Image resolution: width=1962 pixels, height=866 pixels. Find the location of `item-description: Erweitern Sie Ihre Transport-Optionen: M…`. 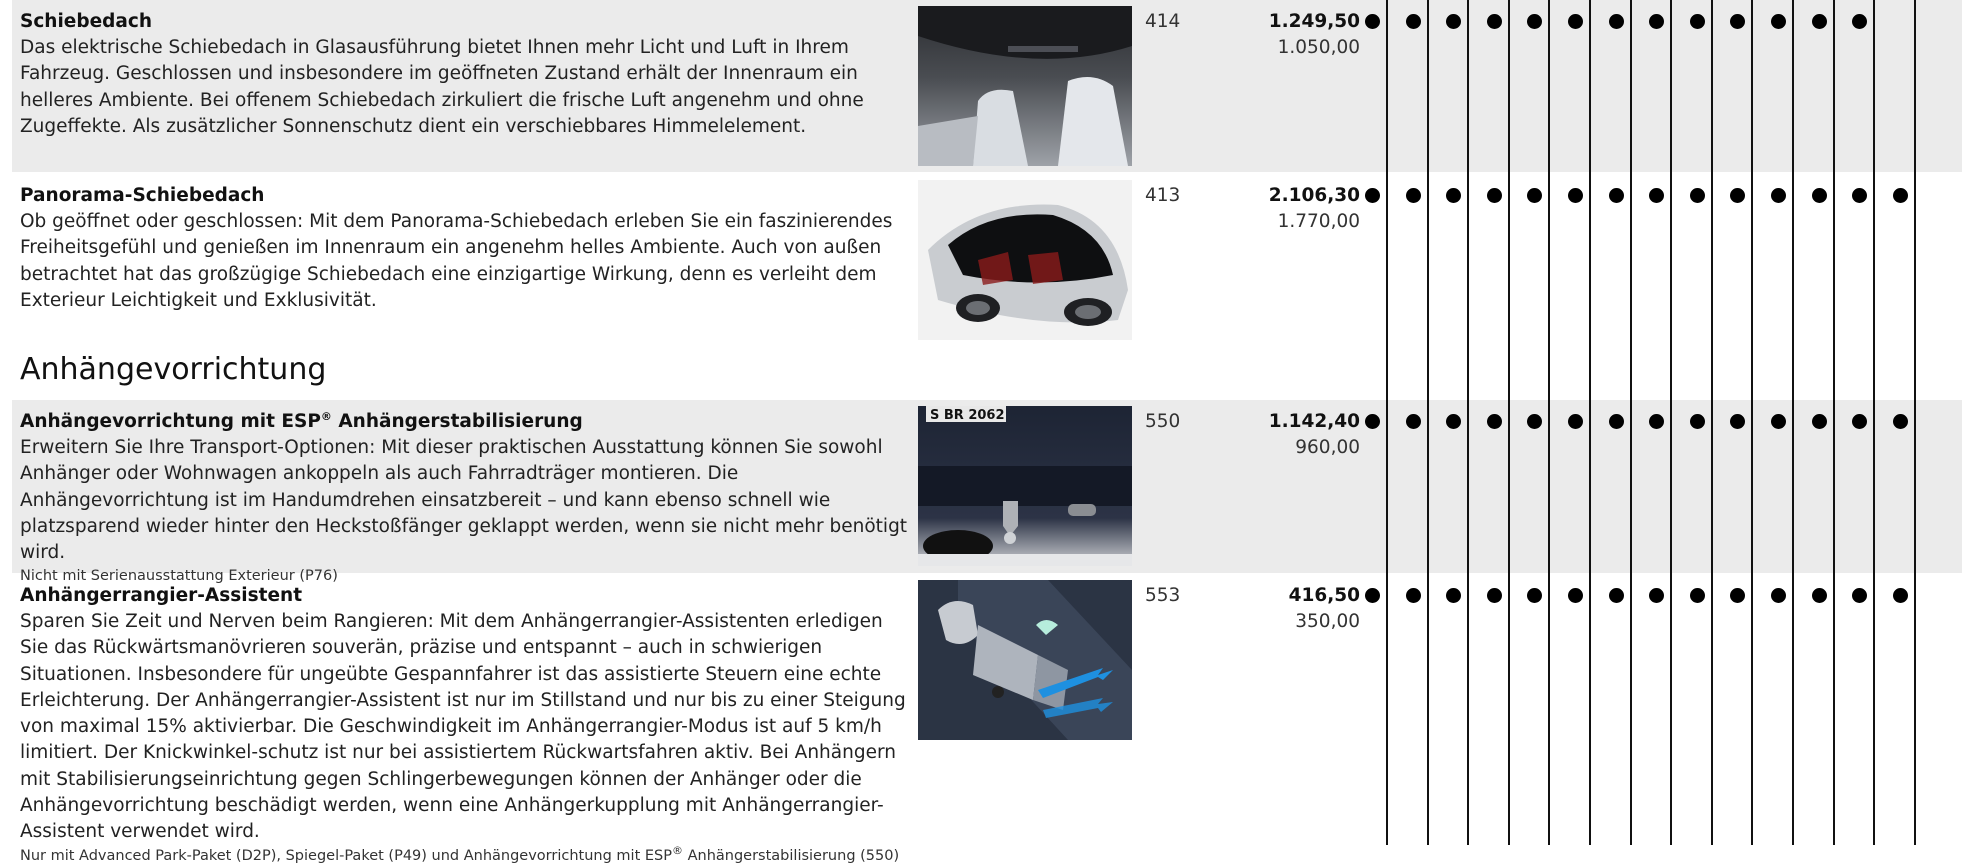

item-description: Erweitern Sie Ihre Transport-Optionen: M… is located at coordinates (464, 500).